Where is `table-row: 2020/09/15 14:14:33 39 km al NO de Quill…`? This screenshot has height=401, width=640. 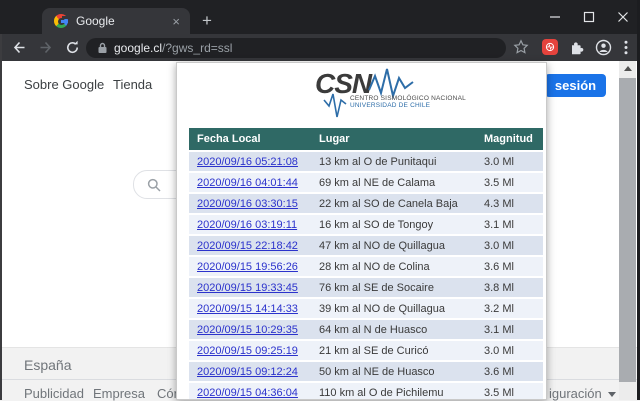
table-row: 2020/09/15 14:14:33 39 km al NO de Quill… is located at coordinates (366, 308).